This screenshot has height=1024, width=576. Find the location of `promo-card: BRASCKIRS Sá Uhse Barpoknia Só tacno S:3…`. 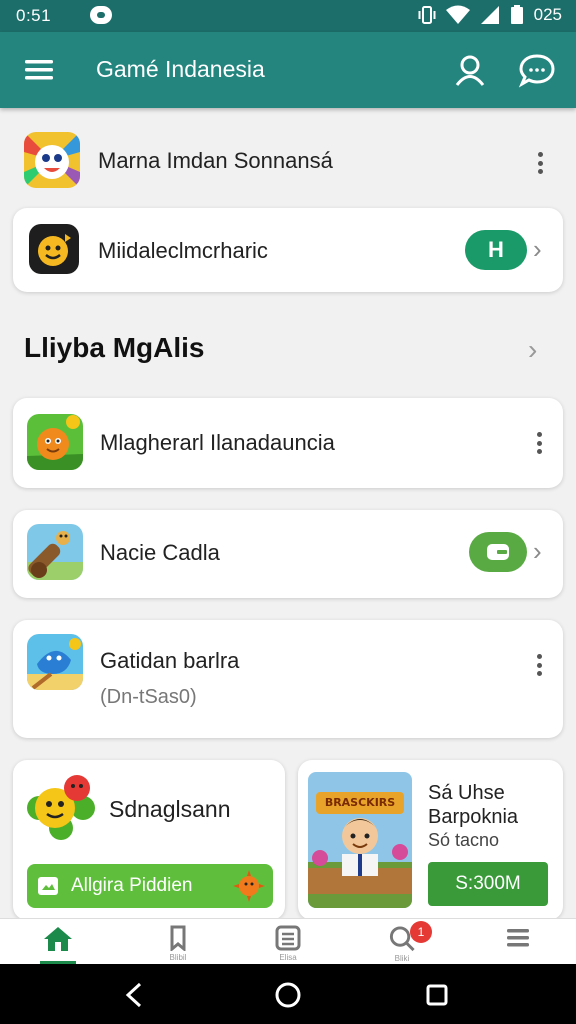

promo-card: BRASCKIRS Sá Uhse Barpoknia Só tacno S:3… is located at coordinates (430, 840).